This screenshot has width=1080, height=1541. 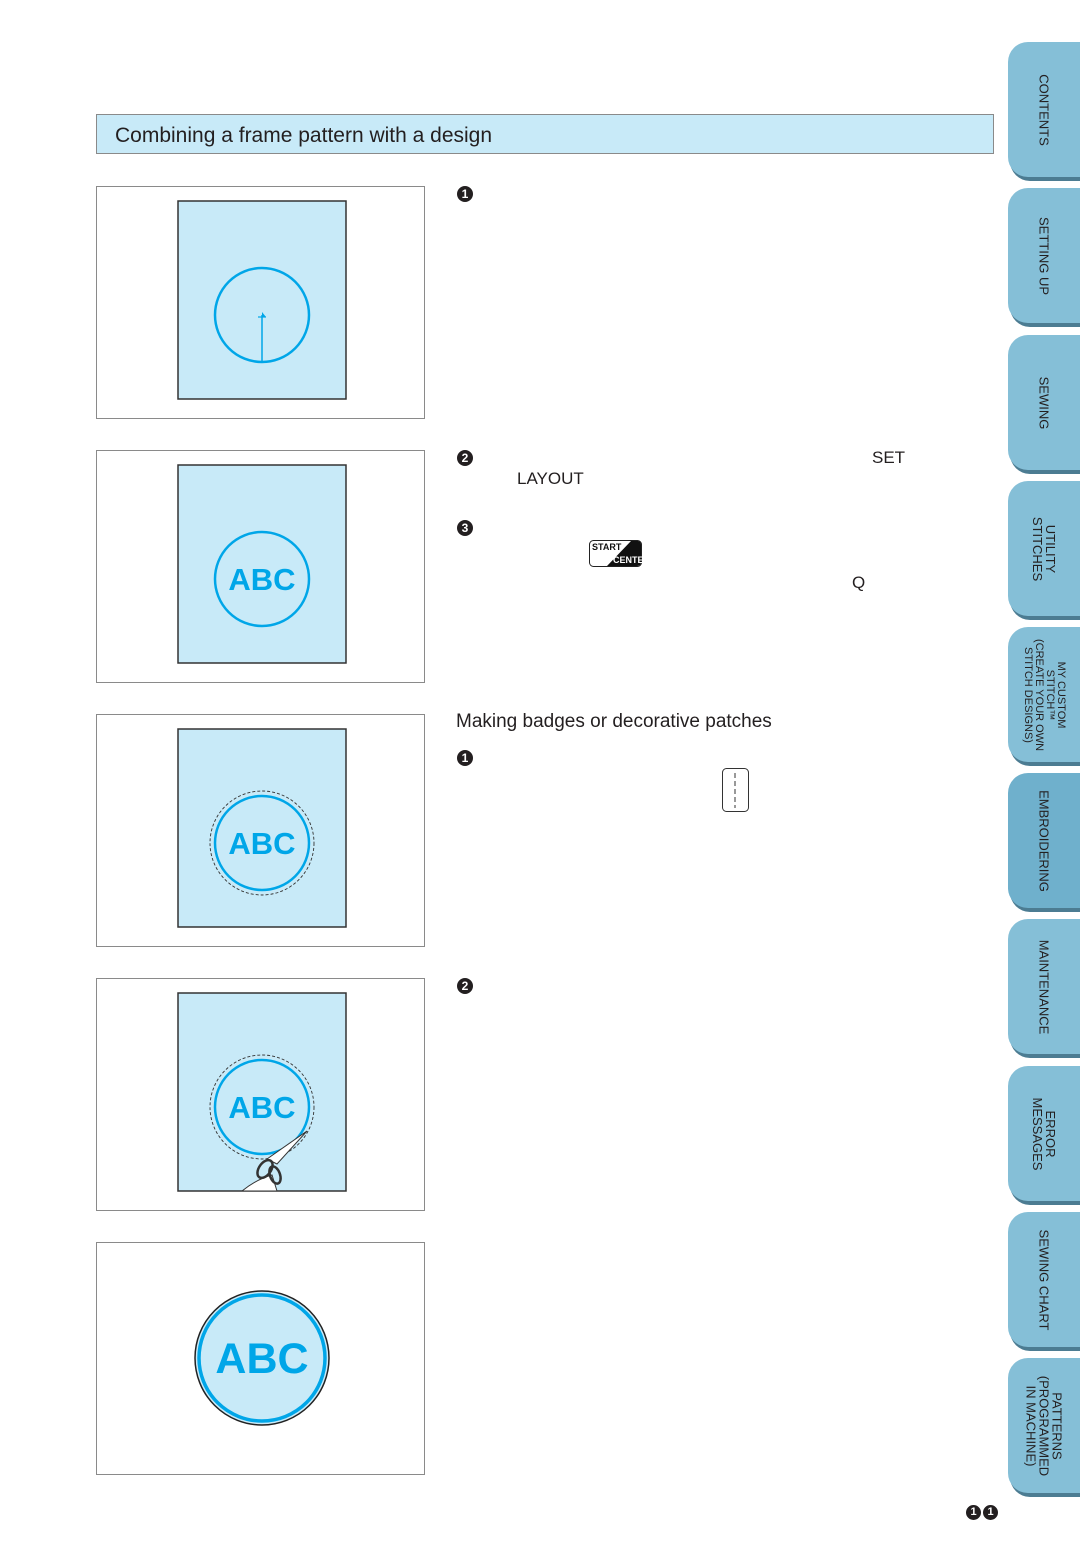 I want to click on svg-text: CENTER, so click(x=627, y=560).